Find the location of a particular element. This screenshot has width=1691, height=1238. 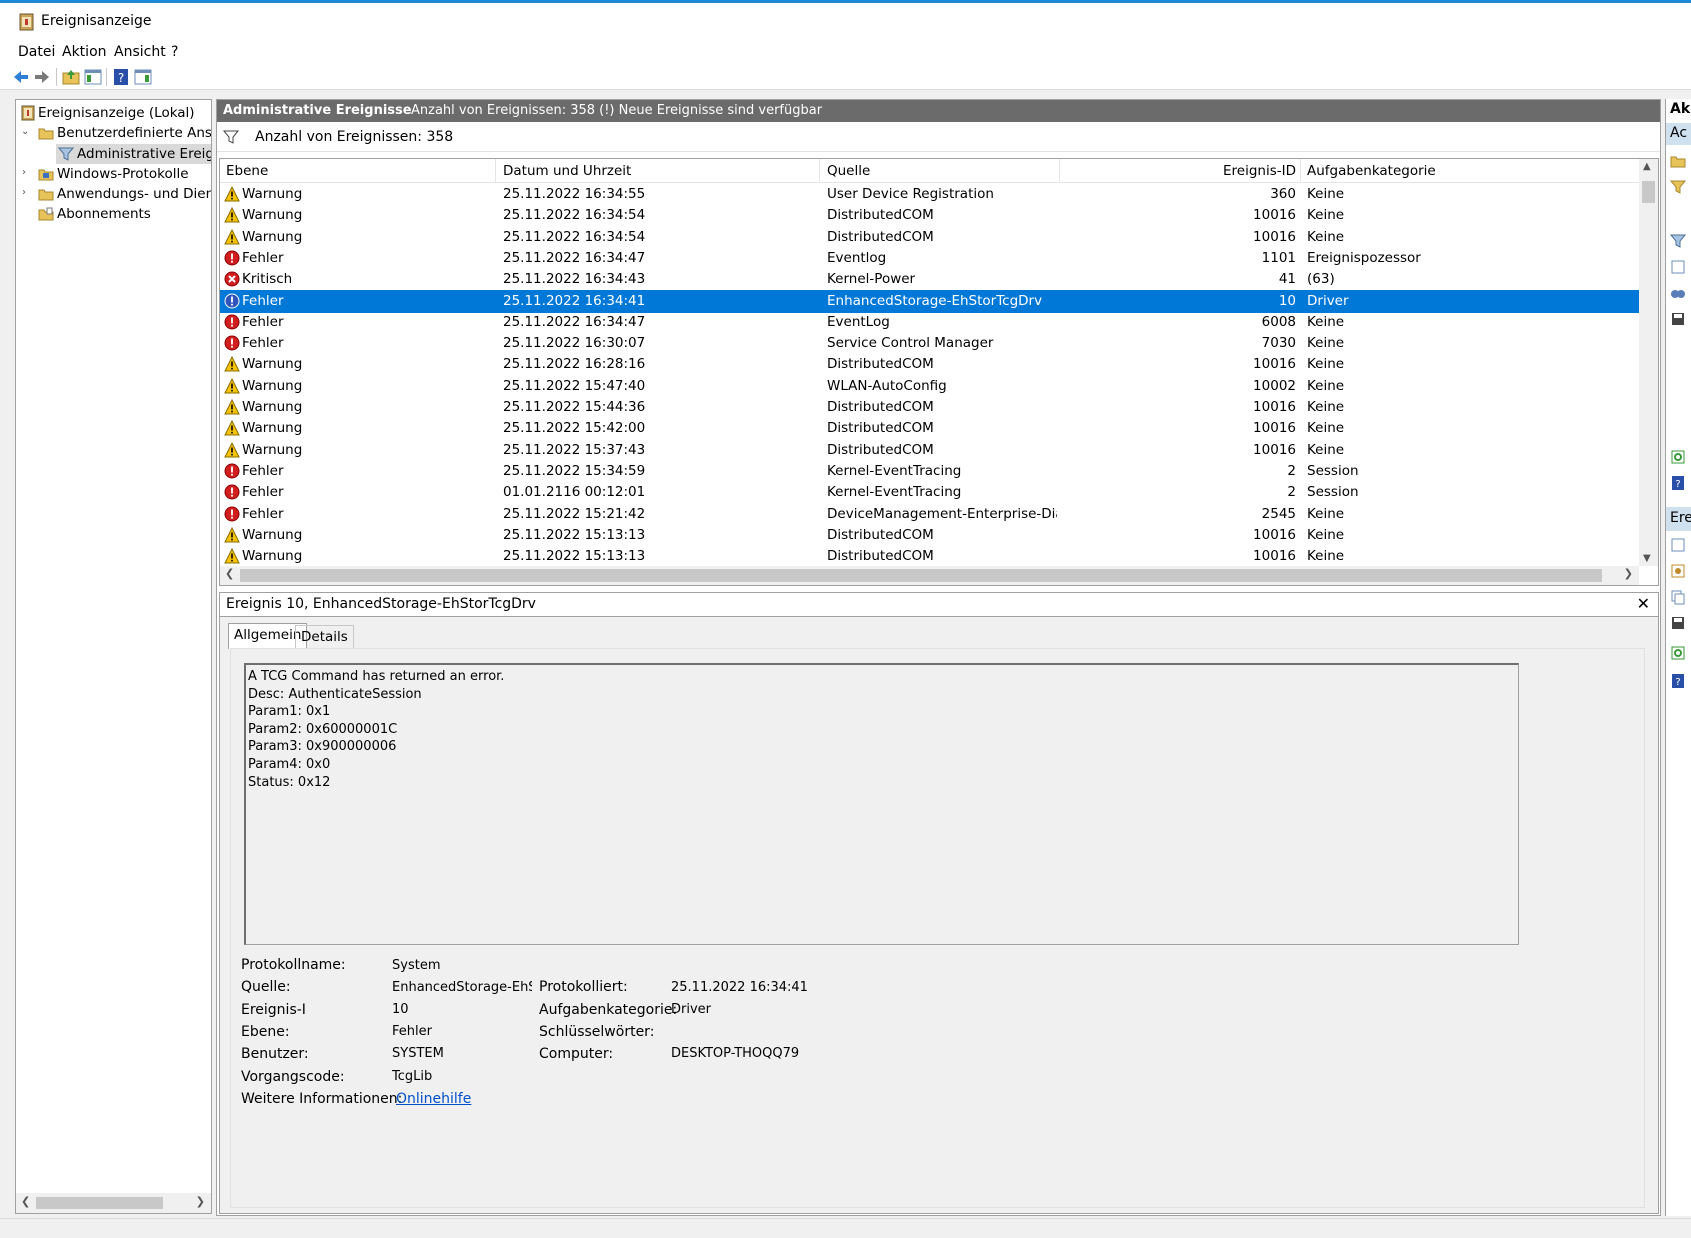

label-logged: Protokolliert: is located at coordinates (583, 987).